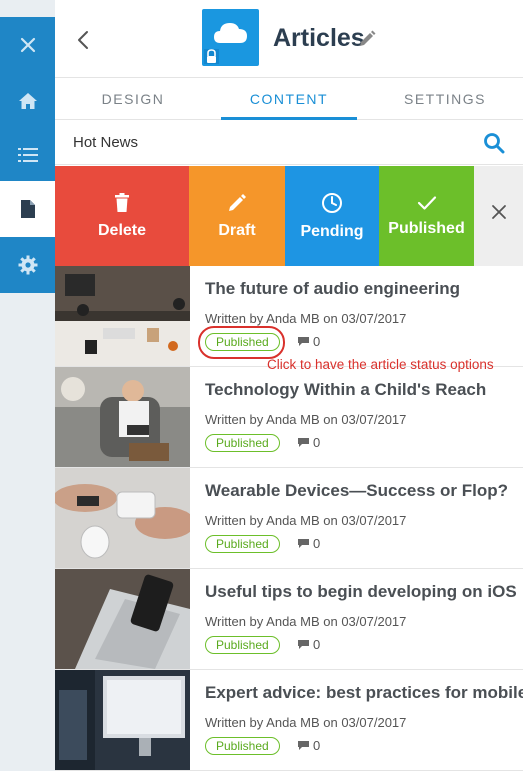 This screenshot has width=523, height=771. Describe the element at coordinates (122, 230) in the screenshot. I see `delete-label: Delete` at that location.